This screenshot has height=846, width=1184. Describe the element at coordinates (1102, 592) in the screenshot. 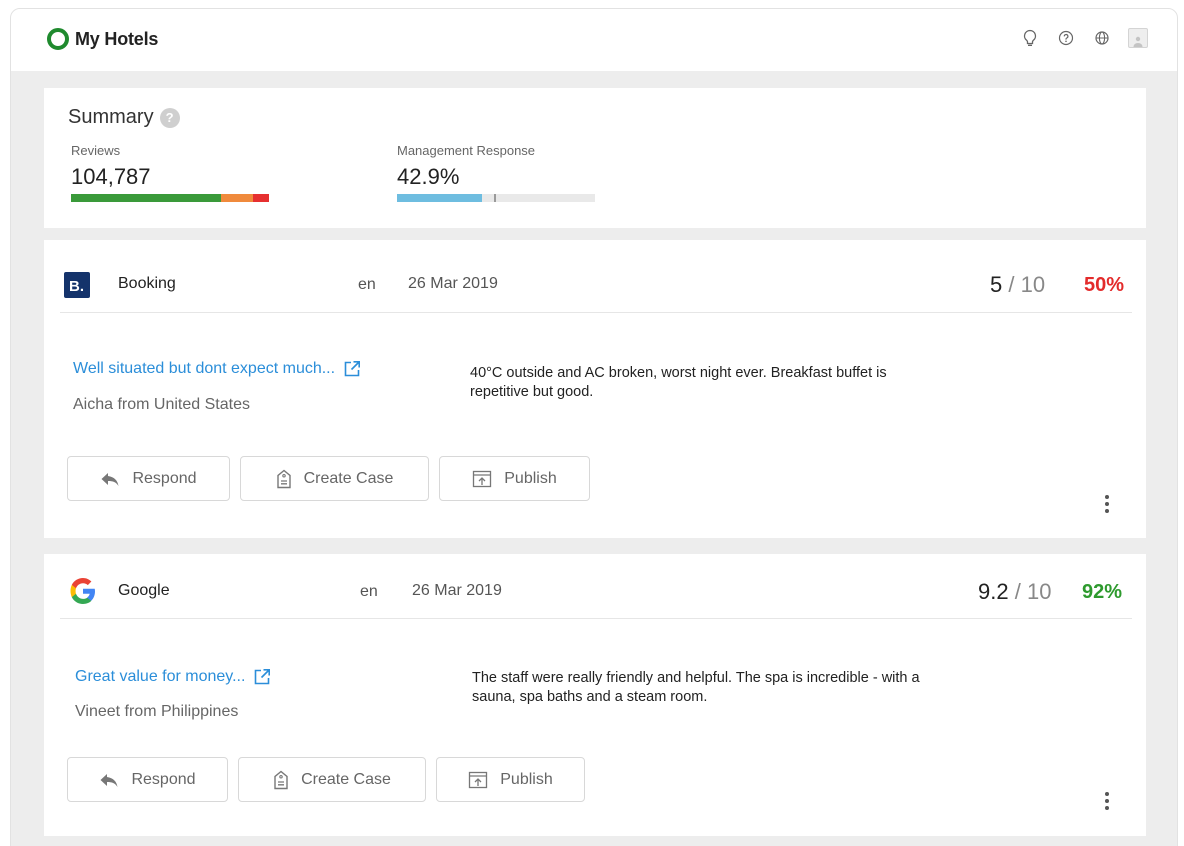

I see `review-percent: 92%` at that location.